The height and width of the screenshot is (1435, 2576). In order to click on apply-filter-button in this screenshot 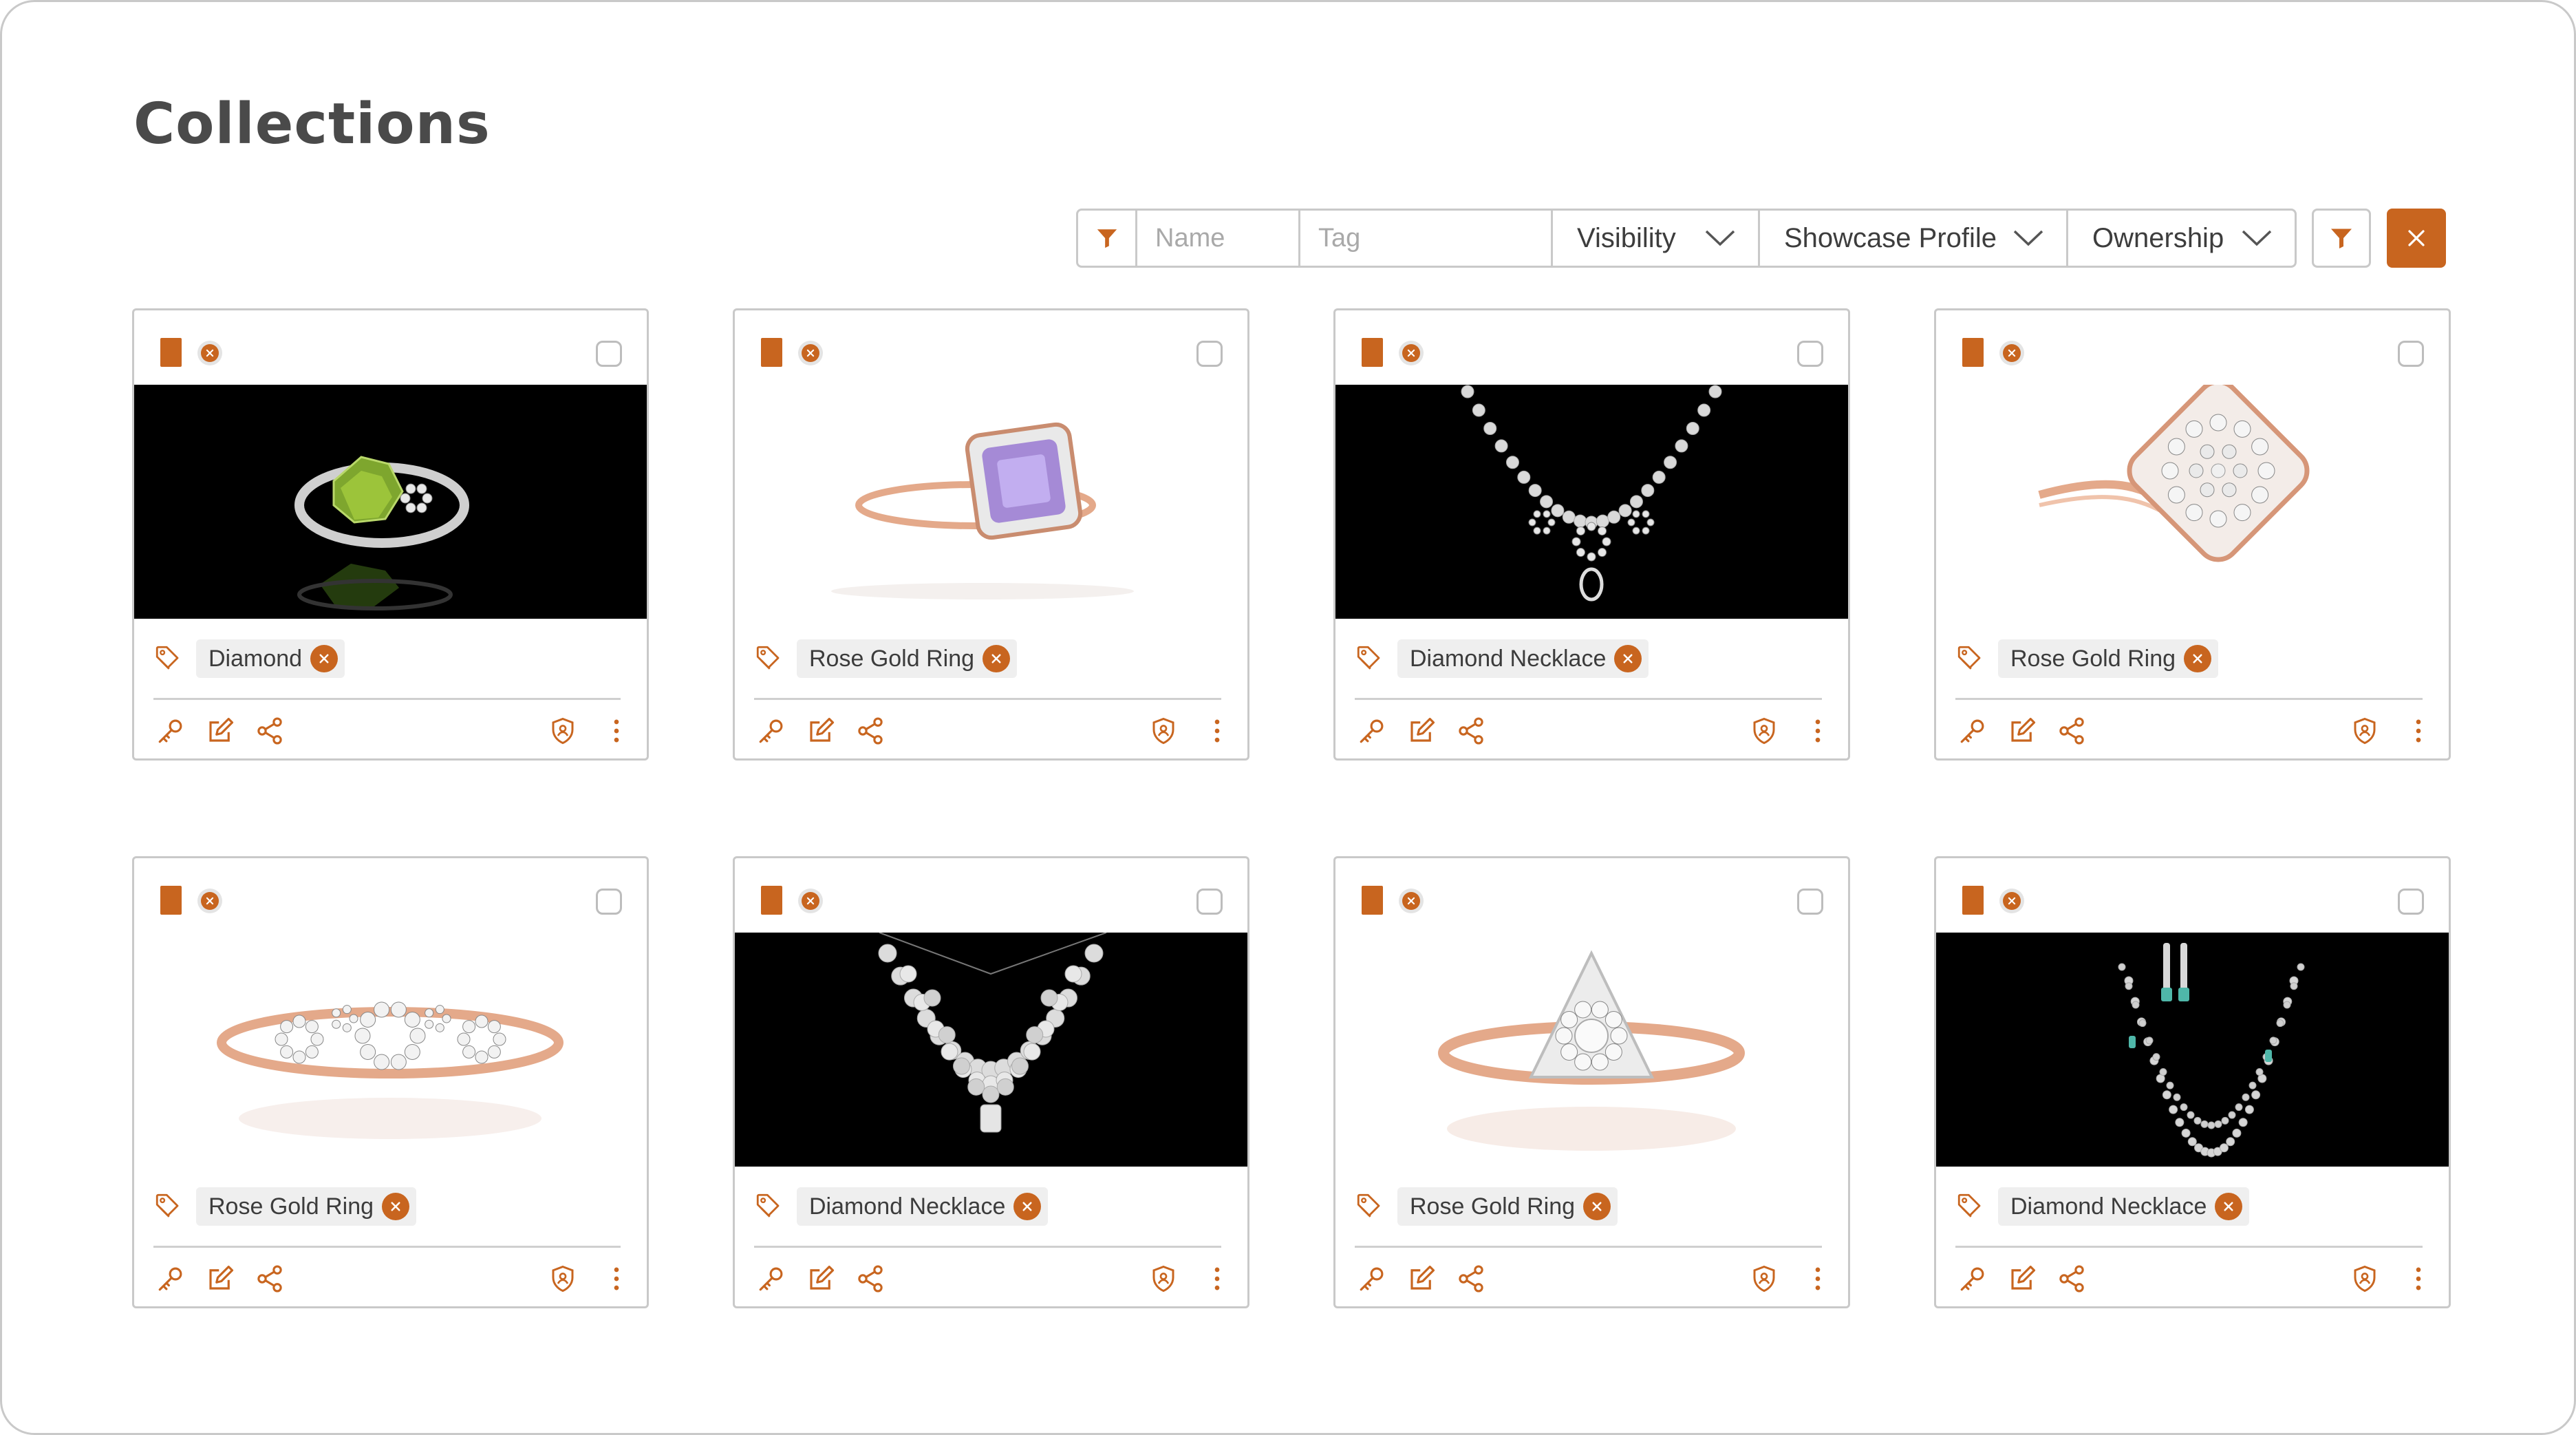, I will do `click(2341, 239)`.